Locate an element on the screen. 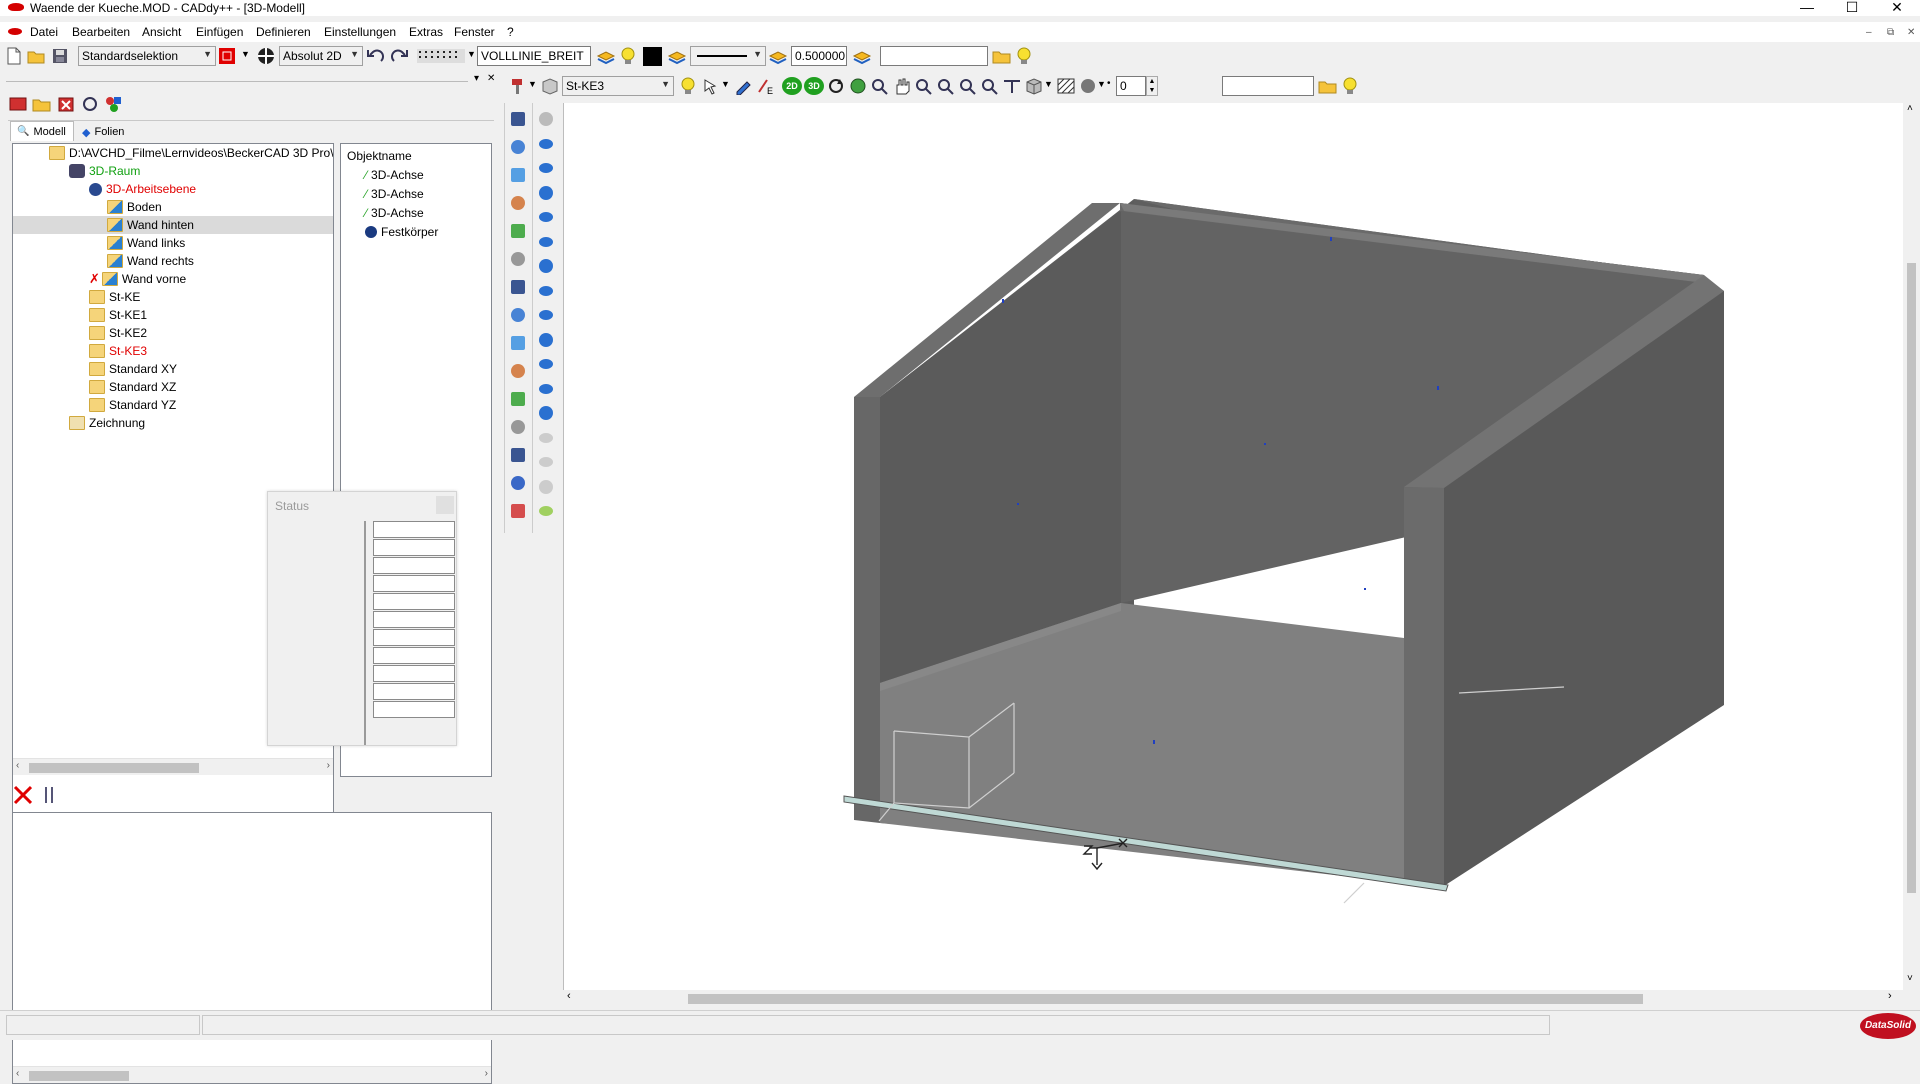 This screenshot has width=1920, height=1084. close-button: ✕ is located at coordinates (1897, 8).